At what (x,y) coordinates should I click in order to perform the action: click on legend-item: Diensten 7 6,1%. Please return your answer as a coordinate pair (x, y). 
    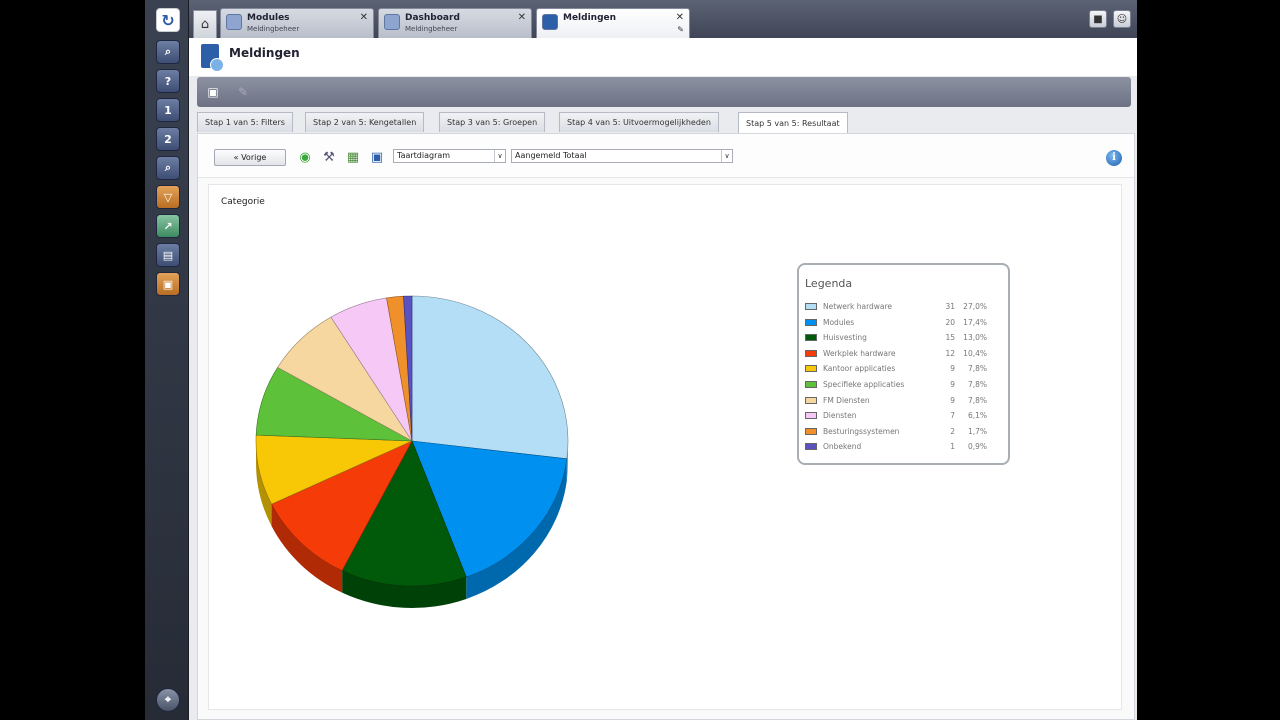
    Looking at the image, I should click on (900, 416).